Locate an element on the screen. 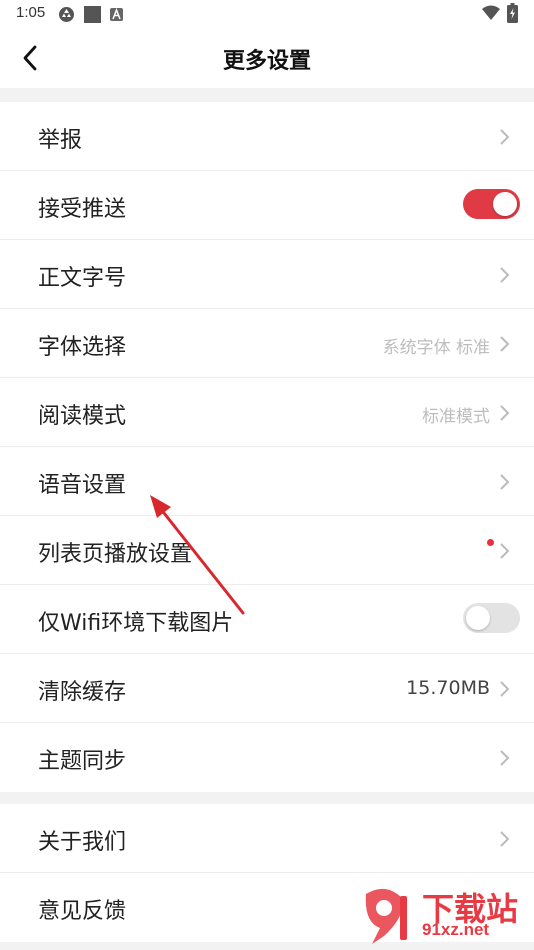 The height and width of the screenshot is (950, 534). push-toggle is located at coordinates (491, 204).